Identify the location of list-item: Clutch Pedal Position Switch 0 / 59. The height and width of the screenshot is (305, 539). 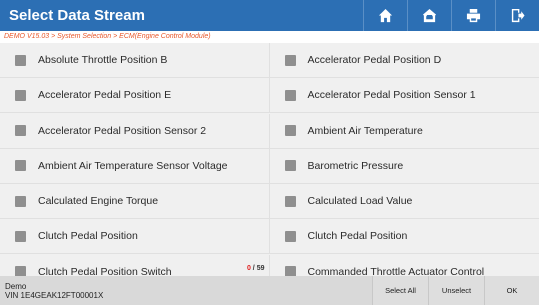
(135, 265).